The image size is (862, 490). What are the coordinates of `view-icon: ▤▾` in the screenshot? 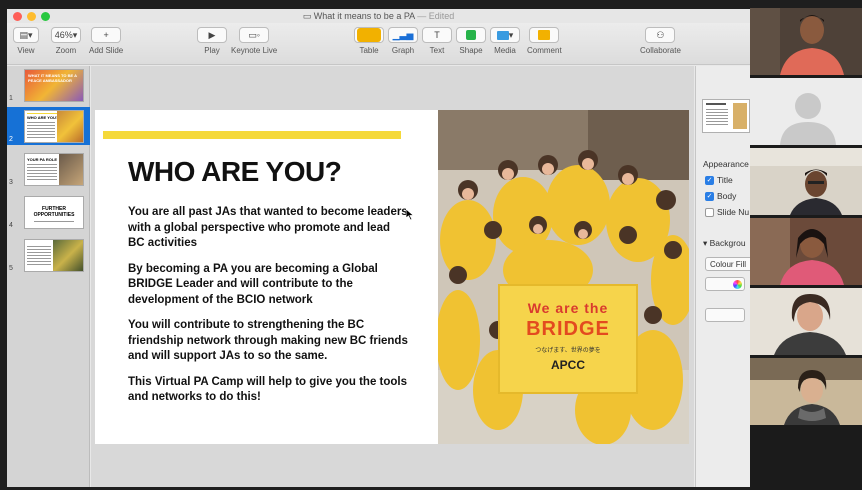 It's located at (26, 35).